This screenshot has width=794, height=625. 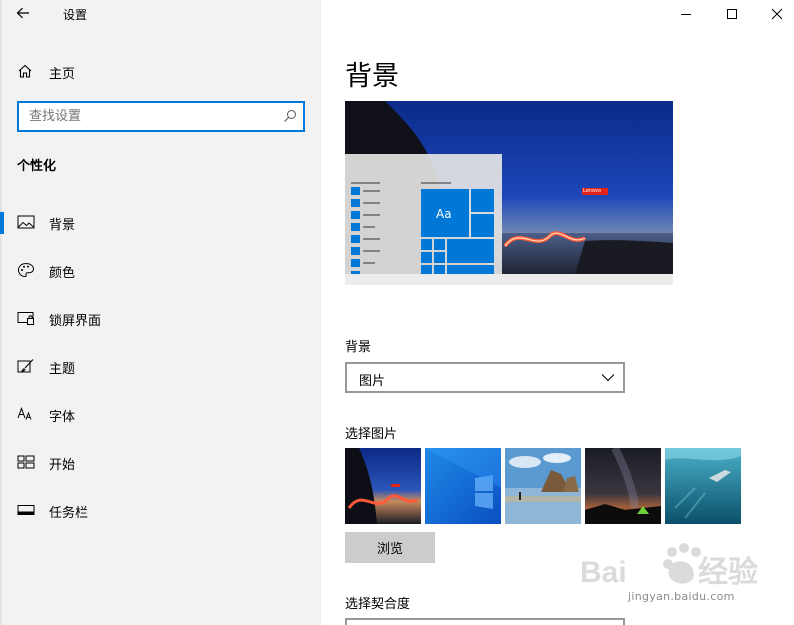 What do you see at coordinates (485, 621) in the screenshot?
I see `fit-dropdown` at bounding box center [485, 621].